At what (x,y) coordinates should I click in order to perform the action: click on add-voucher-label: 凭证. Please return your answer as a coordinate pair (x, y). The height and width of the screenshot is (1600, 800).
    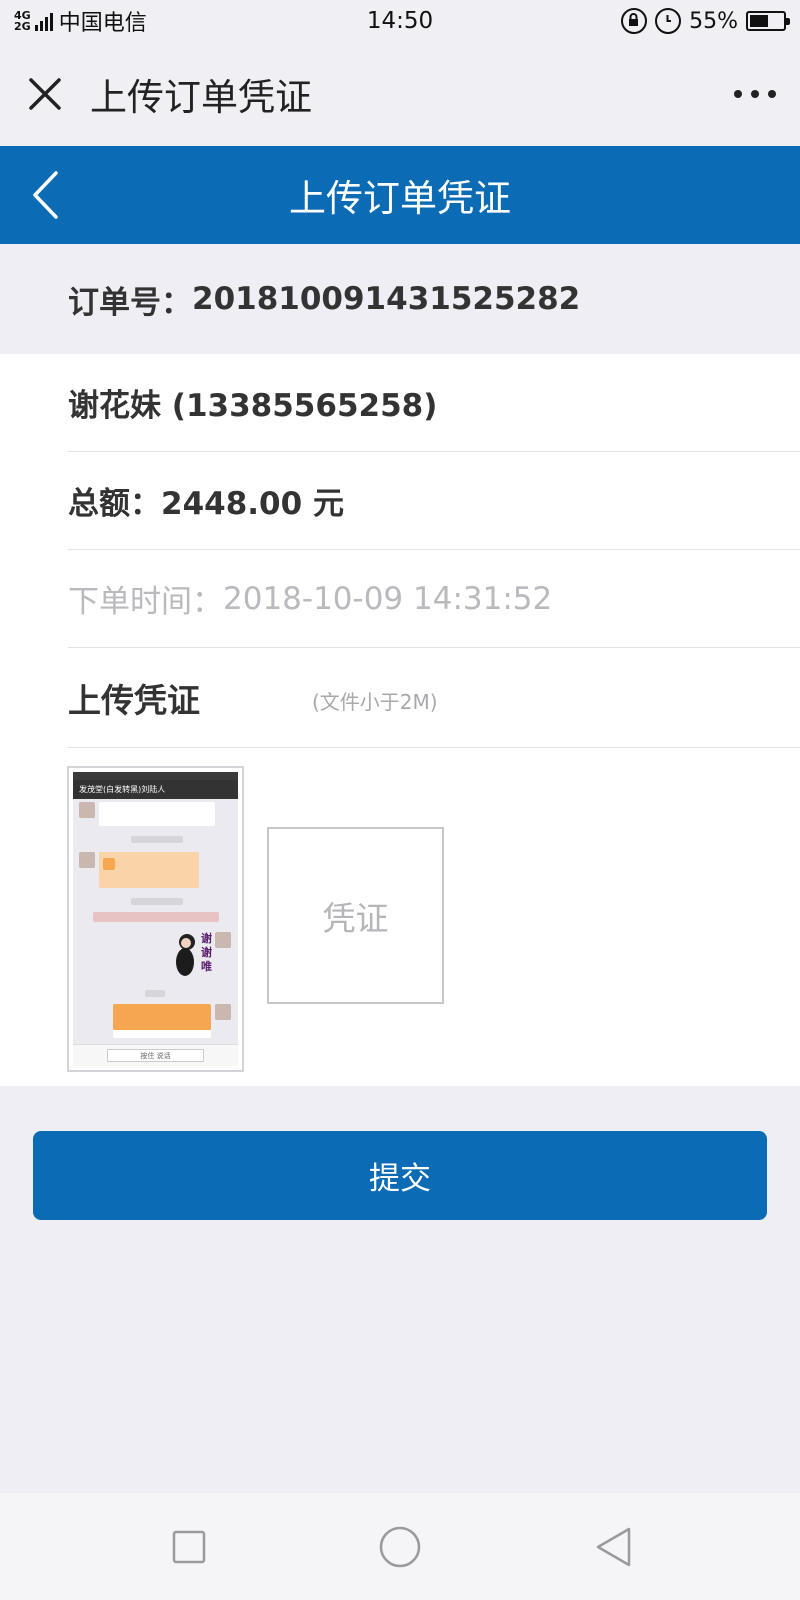
    Looking at the image, I should click on (355, 918).